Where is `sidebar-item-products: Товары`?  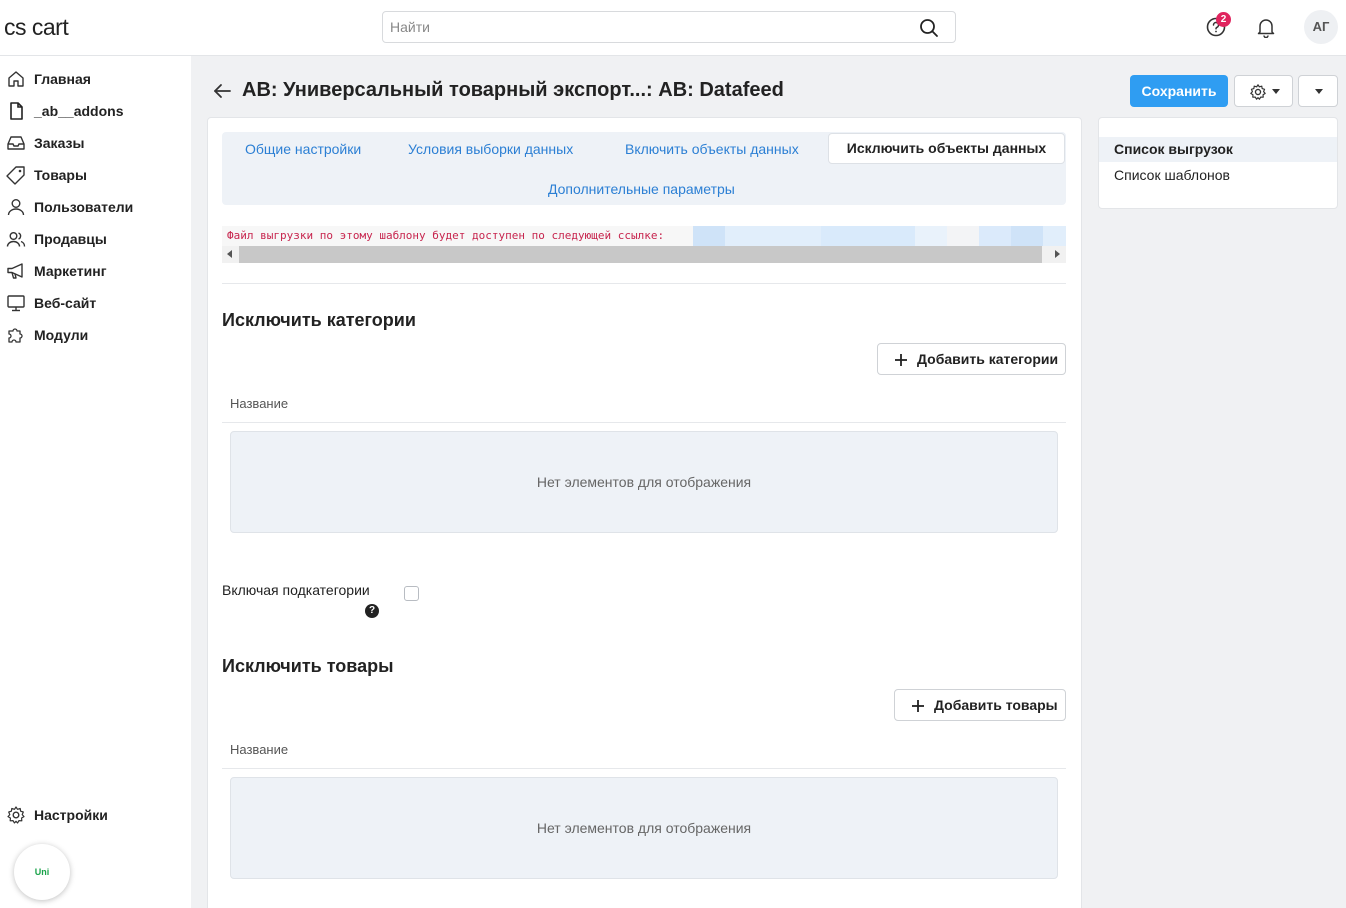 sidebar-item-products: Товары is located at coordinates (95, 175).